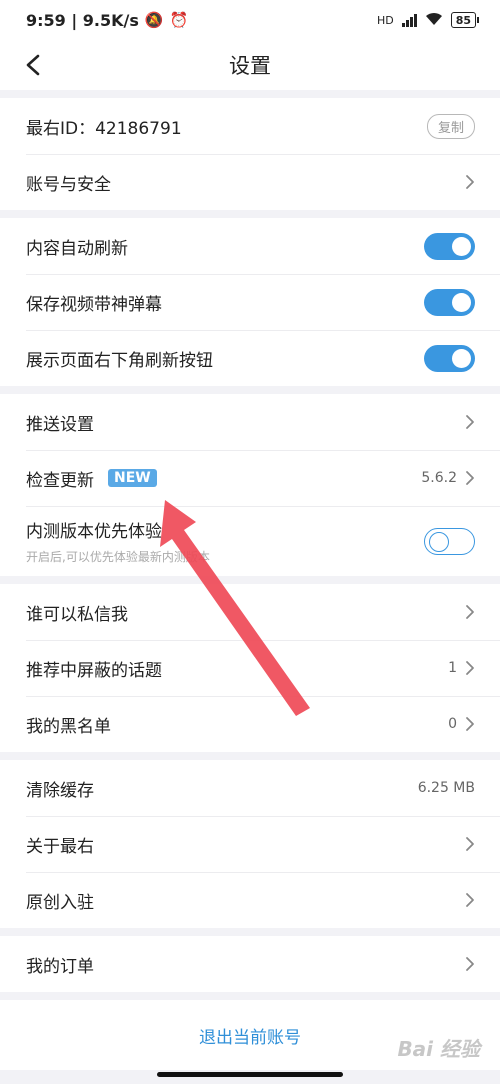 The width and height of the screenshot is (500, 1084). I want to click on push-settings-label: 推送设置, so click(60, 424).